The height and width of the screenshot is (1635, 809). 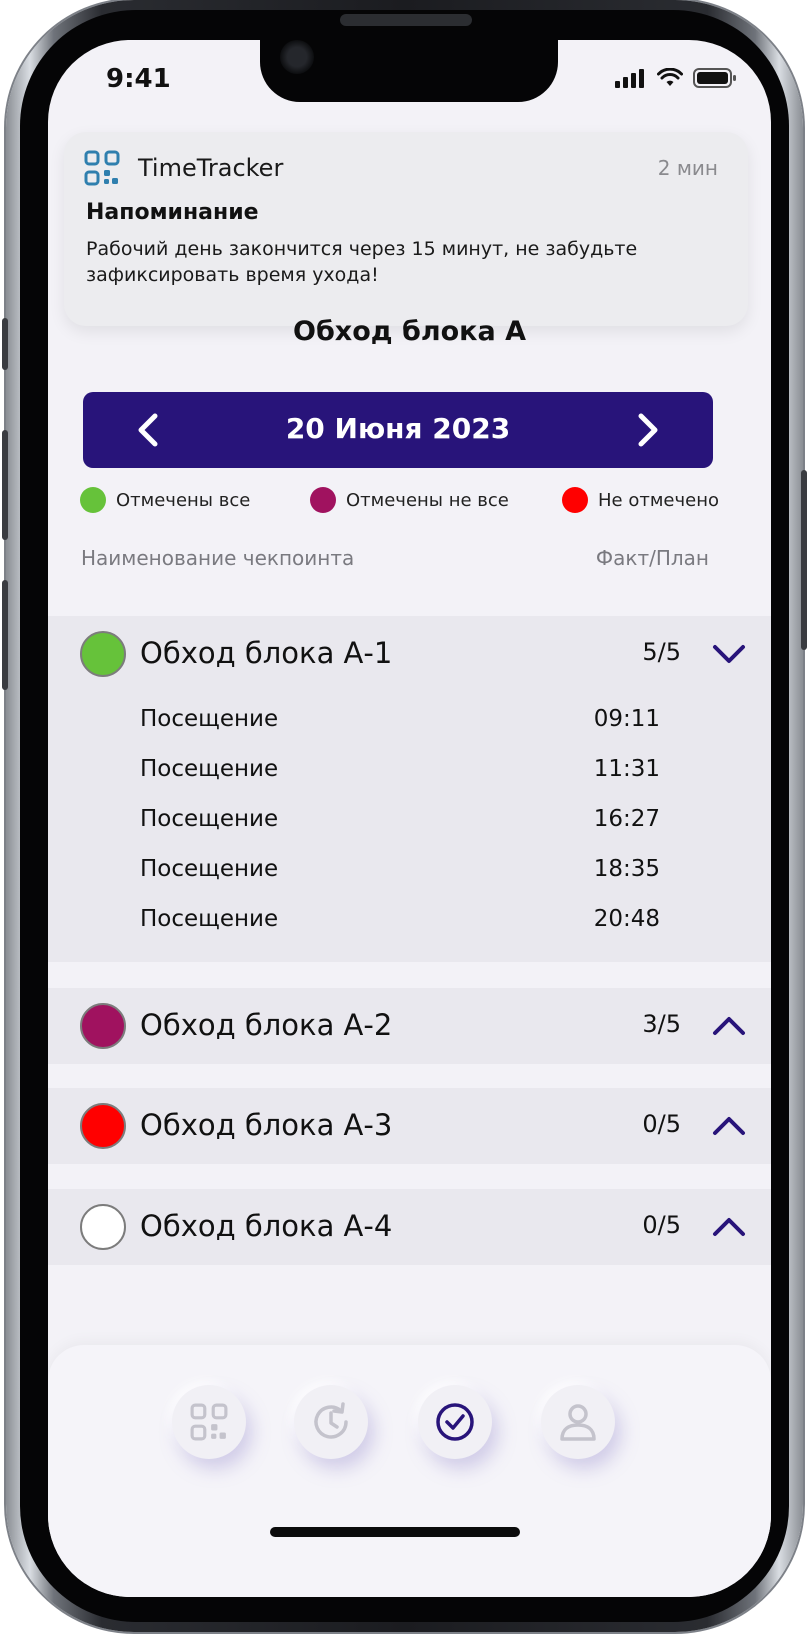 I want to click on checkpoints-icon, so click(x=455, y=1422).